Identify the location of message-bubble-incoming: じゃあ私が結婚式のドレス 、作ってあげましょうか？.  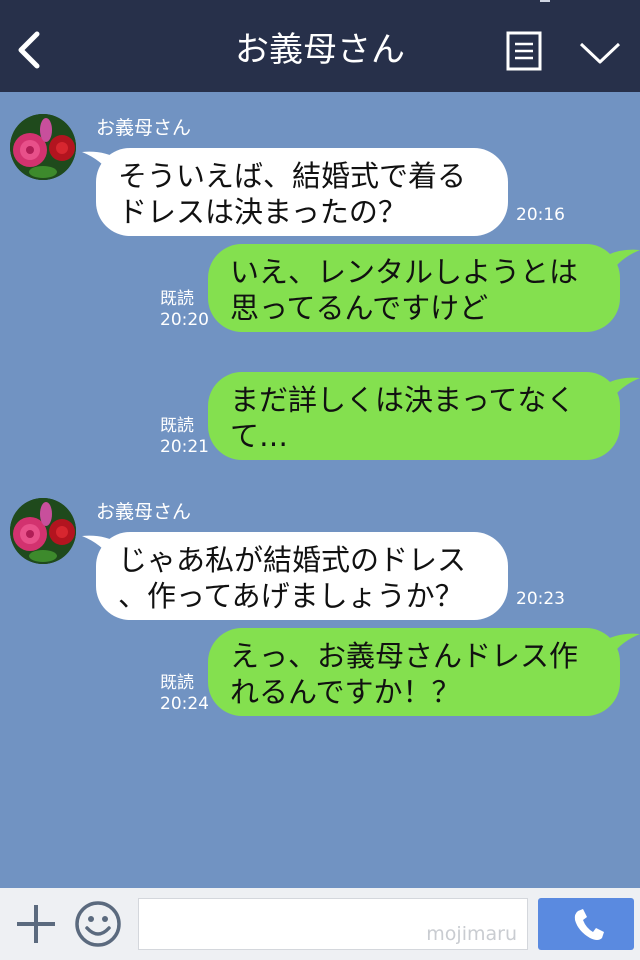
(302, 576).